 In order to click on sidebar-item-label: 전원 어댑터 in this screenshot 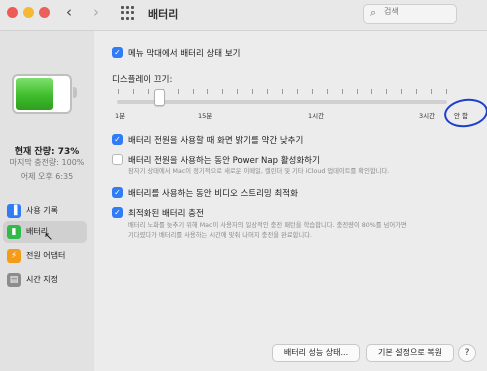, I will do `click(46, 255)`.